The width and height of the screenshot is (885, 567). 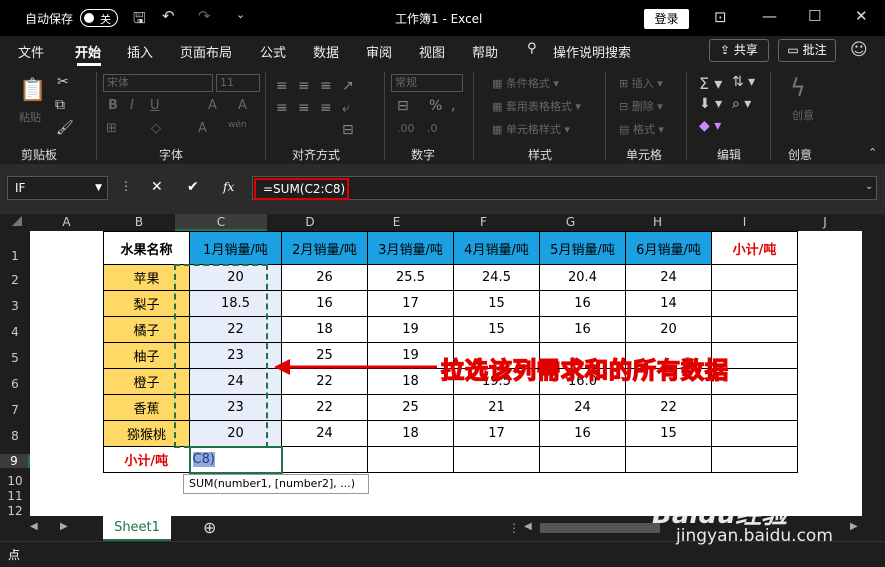 I want to click on decrease-decimal-icon: .0, so click(x=432, y=128).